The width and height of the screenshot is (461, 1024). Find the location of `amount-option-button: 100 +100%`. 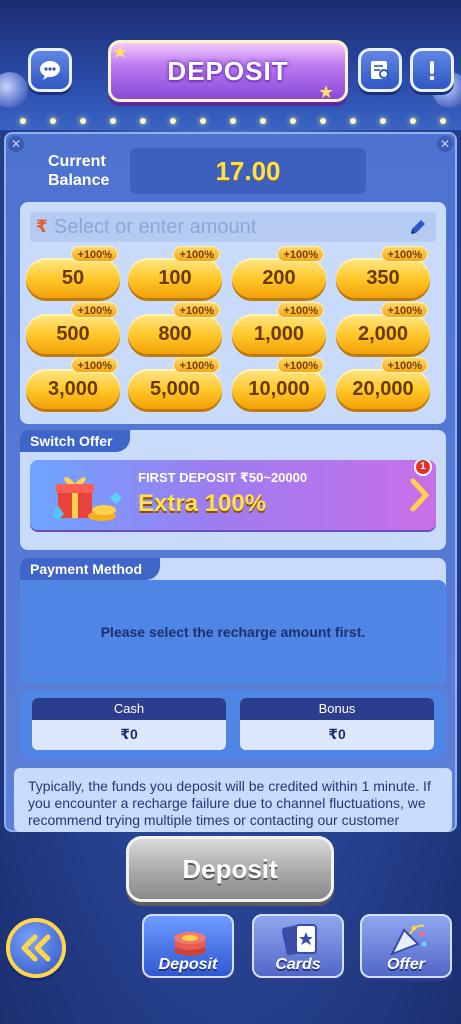

amount-option-button: 100 +100% is located at coordinates (175, 272).